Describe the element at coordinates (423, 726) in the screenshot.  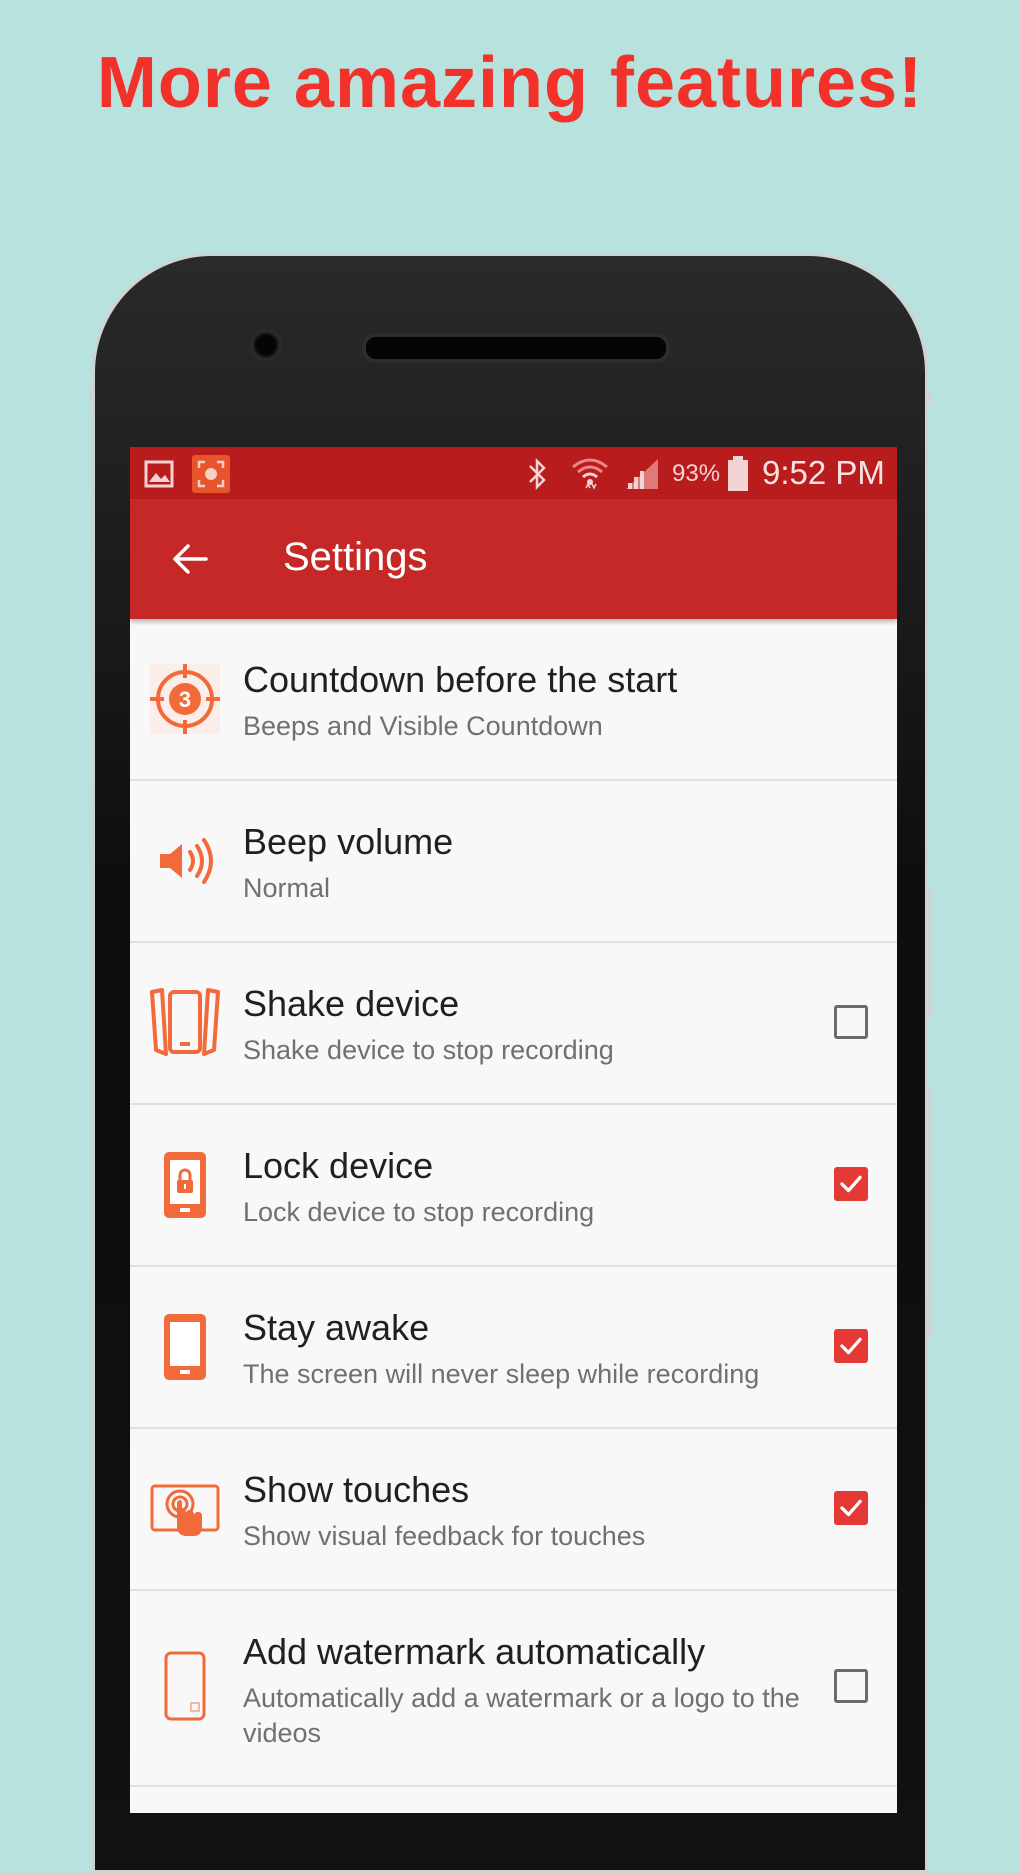
I see `setting-subtitle: Beeps and Visible Countdown` at that location.